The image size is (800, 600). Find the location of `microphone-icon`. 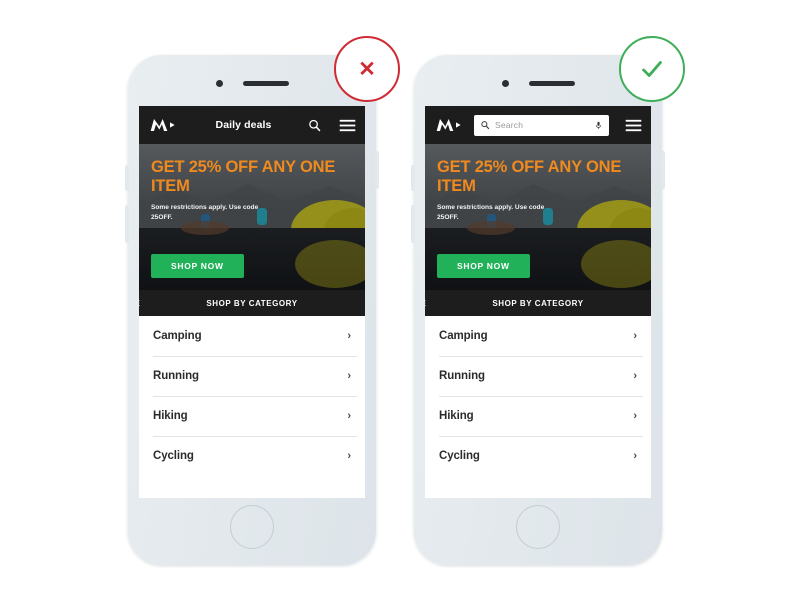

microphone-icon is located at coordinates (598, 125).